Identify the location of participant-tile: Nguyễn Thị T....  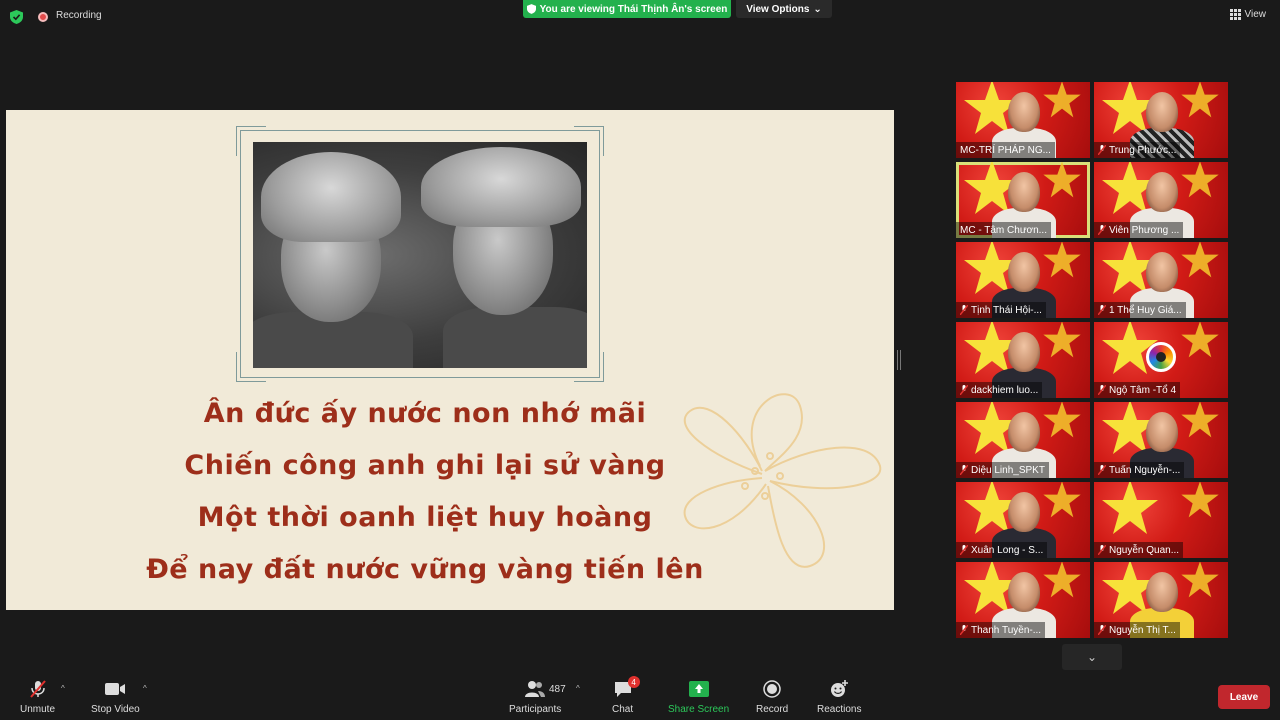
(1161, 600).